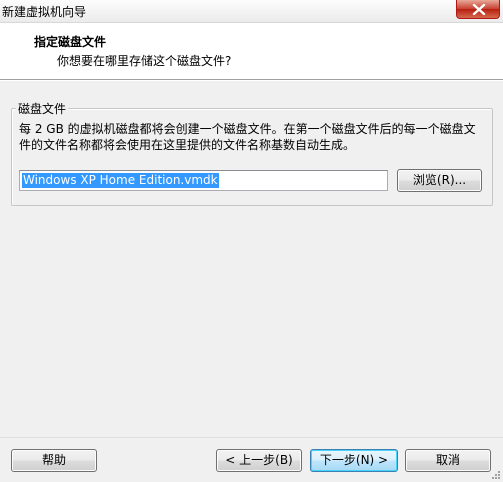 The width and height of the screenshot is (503, 482). What do you see at coordinates (120, 180) in the screenshot?
I see `selected-text: Windows XP Home Edition.vmdk` at bounding box center [120, 180].